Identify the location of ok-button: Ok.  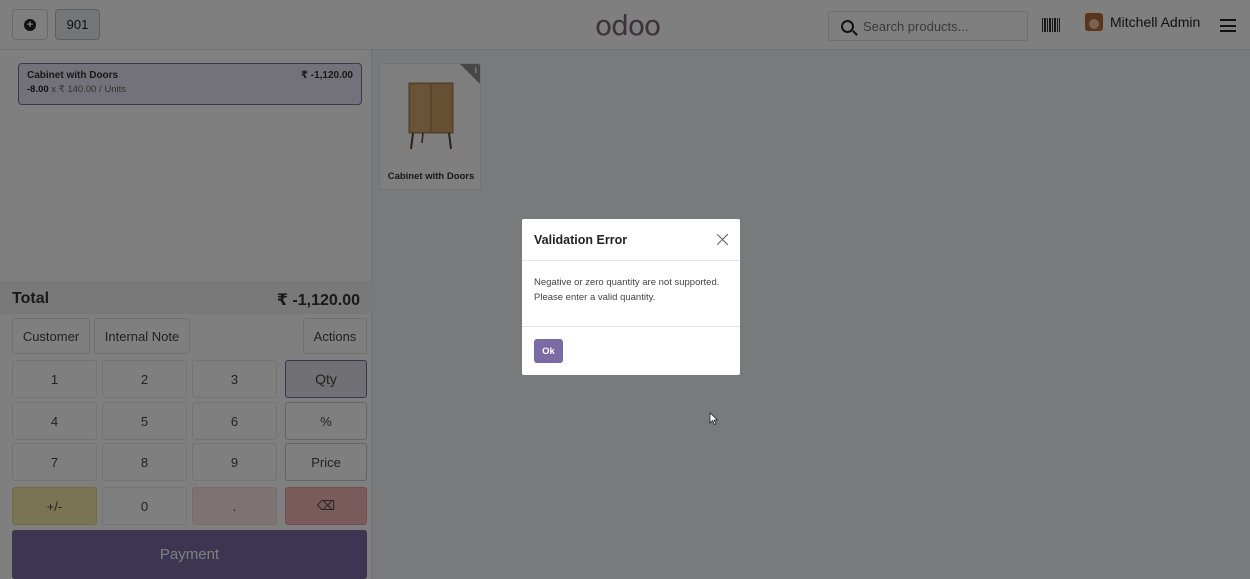
(548, 351).